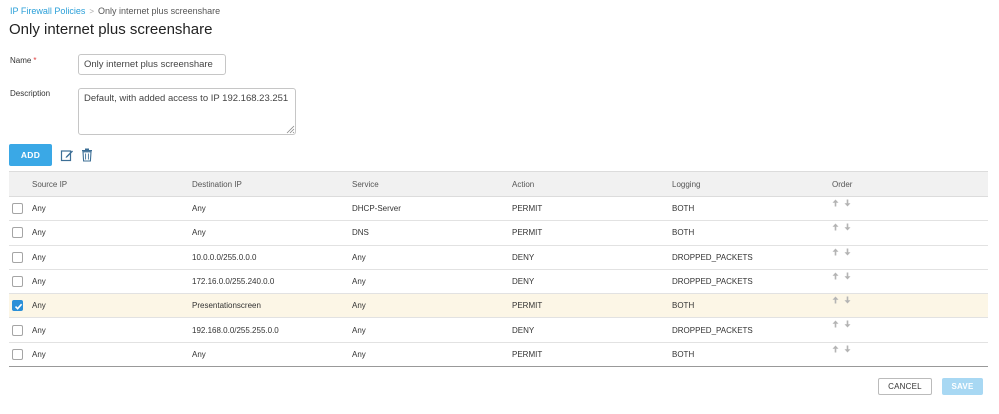 Image resolution: width=999 pixels, height=414 pixels. Describe the element at coordinates (290, 129) in the screenshot. I see `resize-grip-icon` at that location.